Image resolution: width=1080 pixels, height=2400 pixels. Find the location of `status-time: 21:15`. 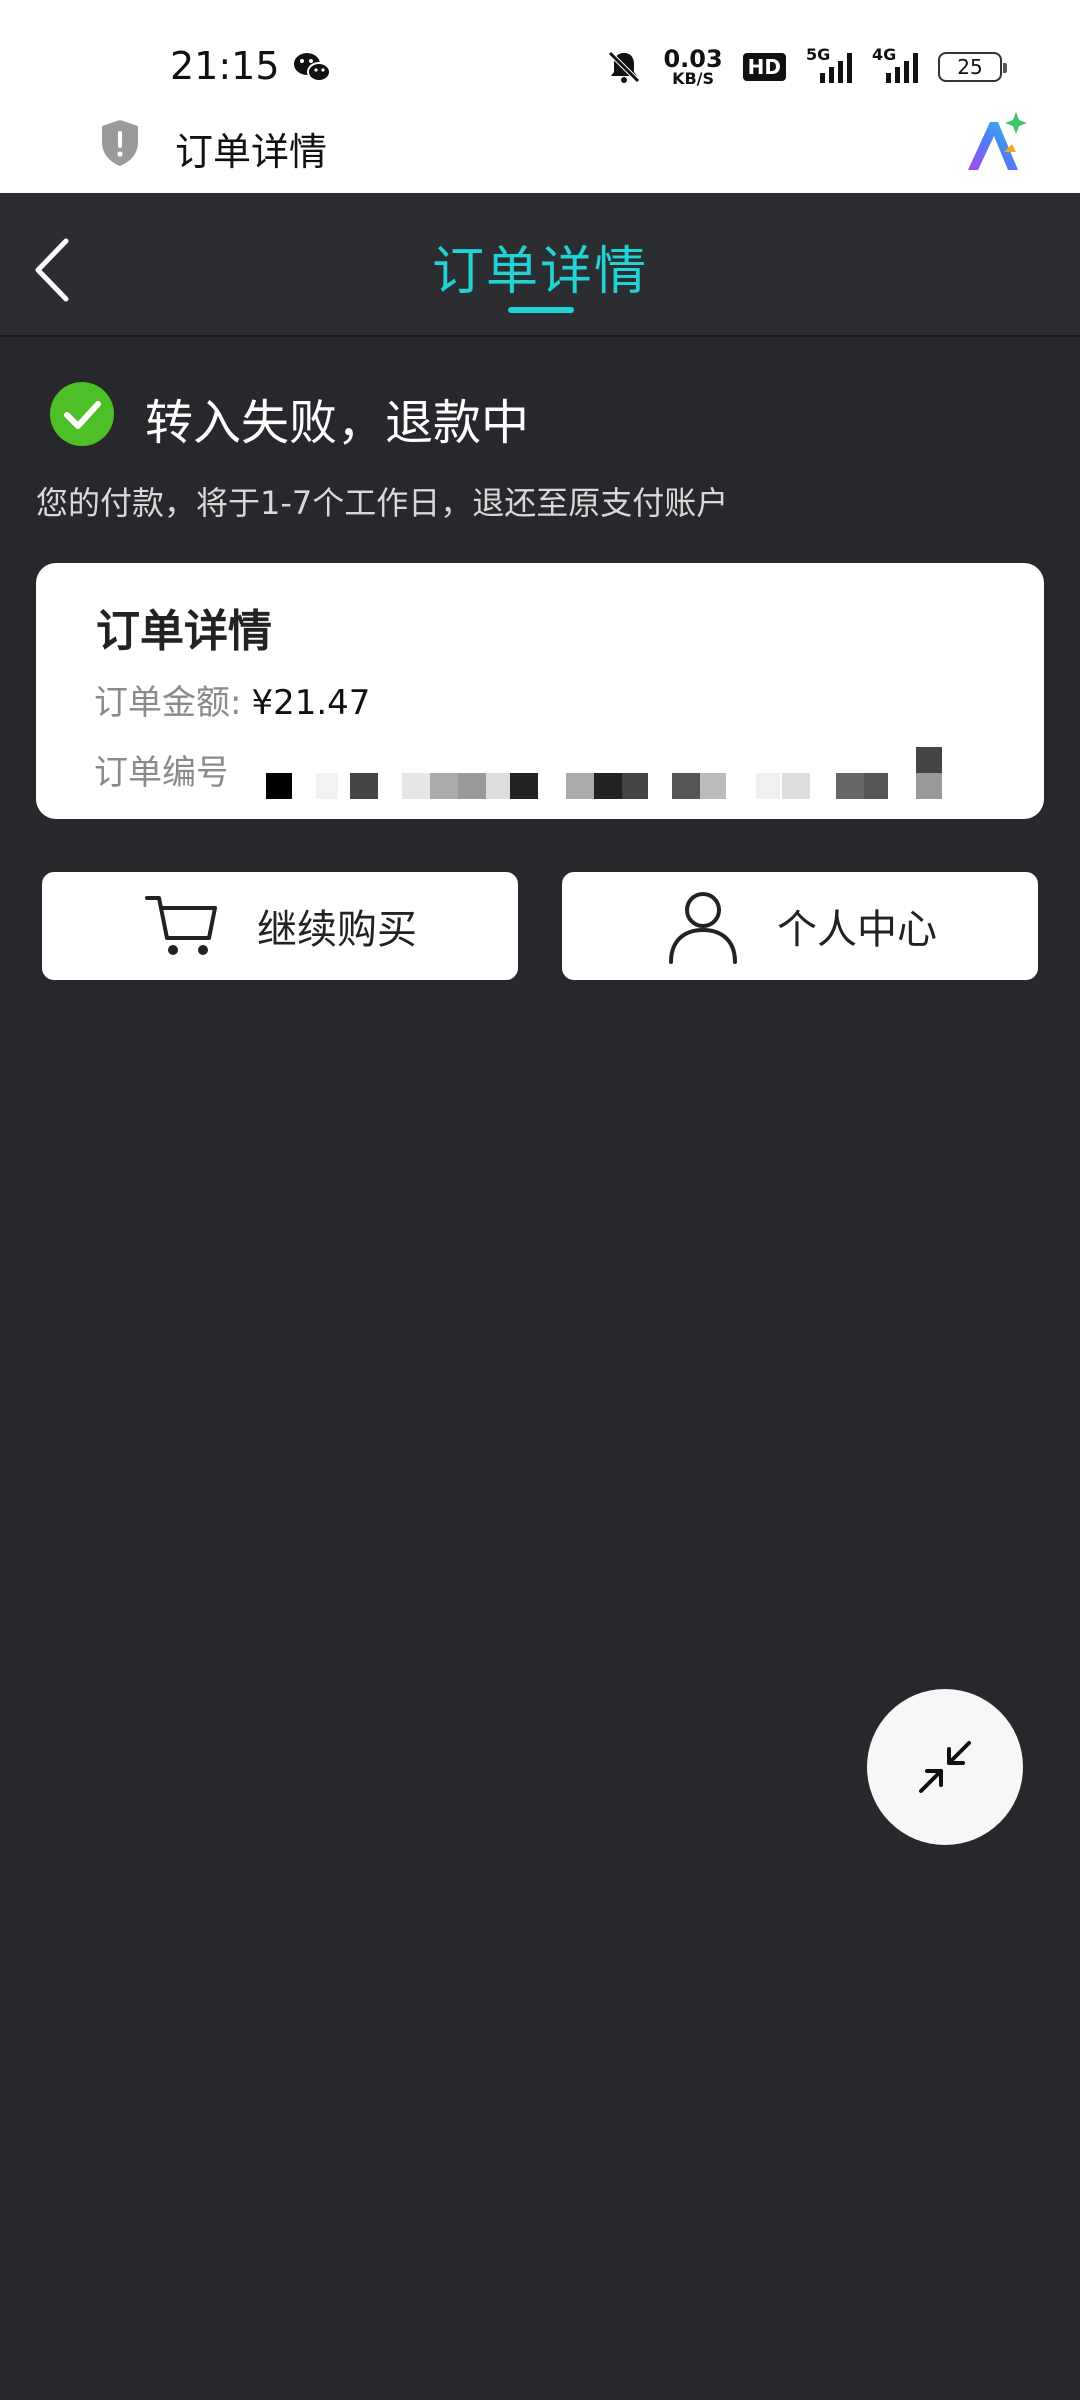

status-time: 21:15 is located at coordinates (225, 66).